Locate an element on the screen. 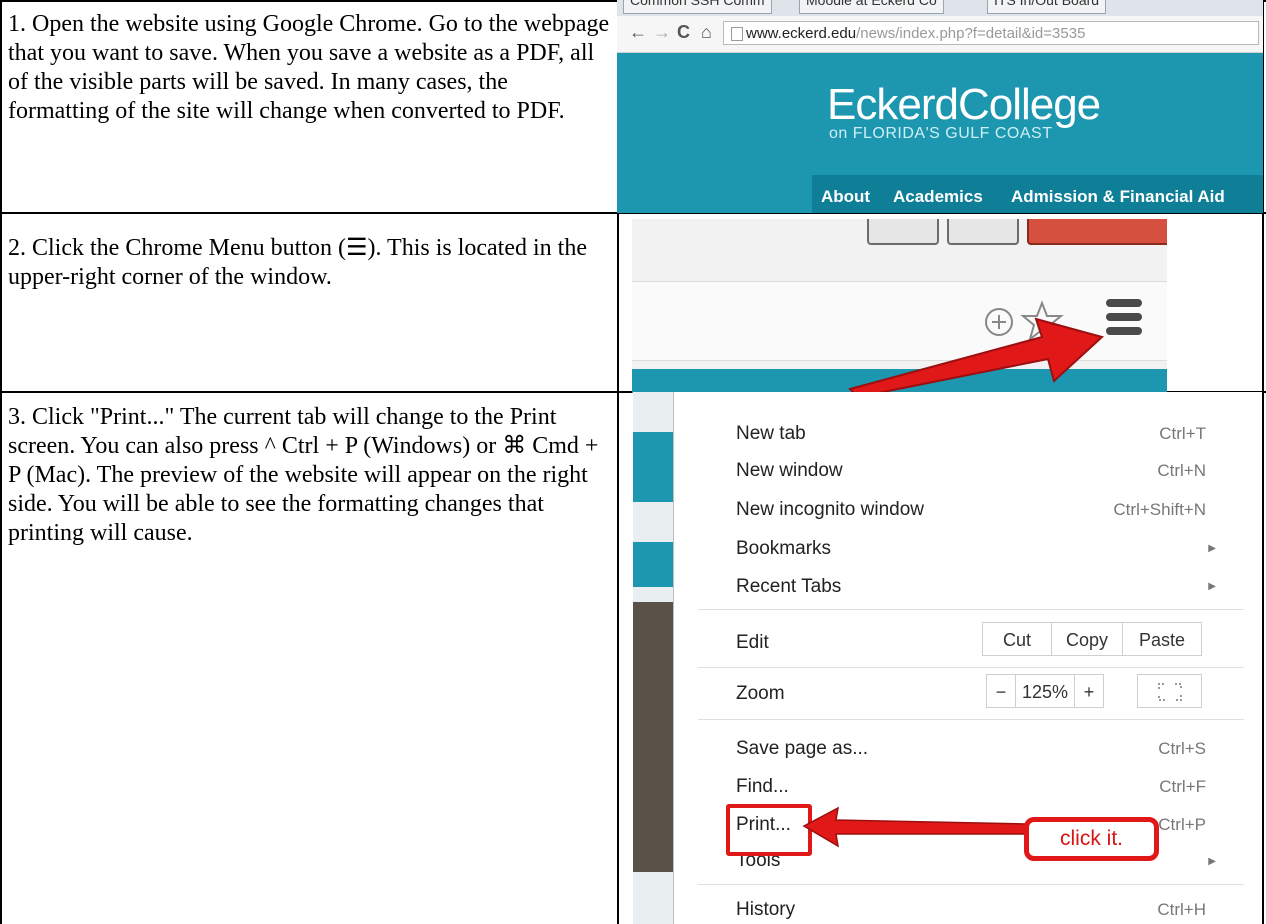 The image size is (1266, 924). url-domain: www.eckerd.edu is located at coordinates (801, 33).